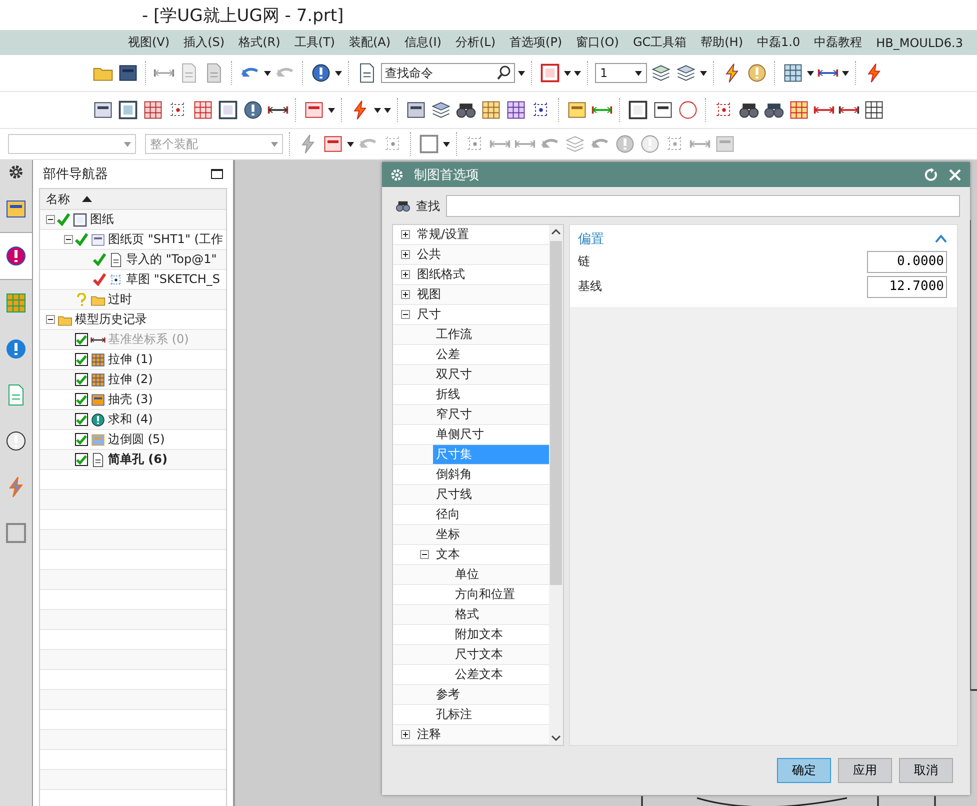 Image resolution: width=977 pixels, height=806 pixels. Describe the element at coordinates (804, 770) in the screenshot. I see `dialog-button: 确定` at that location.